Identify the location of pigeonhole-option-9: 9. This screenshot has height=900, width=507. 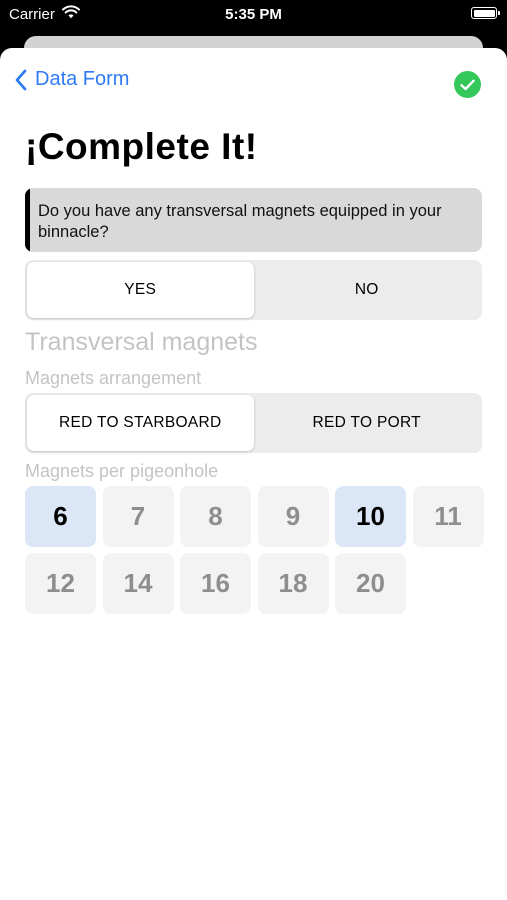
(293, 516).